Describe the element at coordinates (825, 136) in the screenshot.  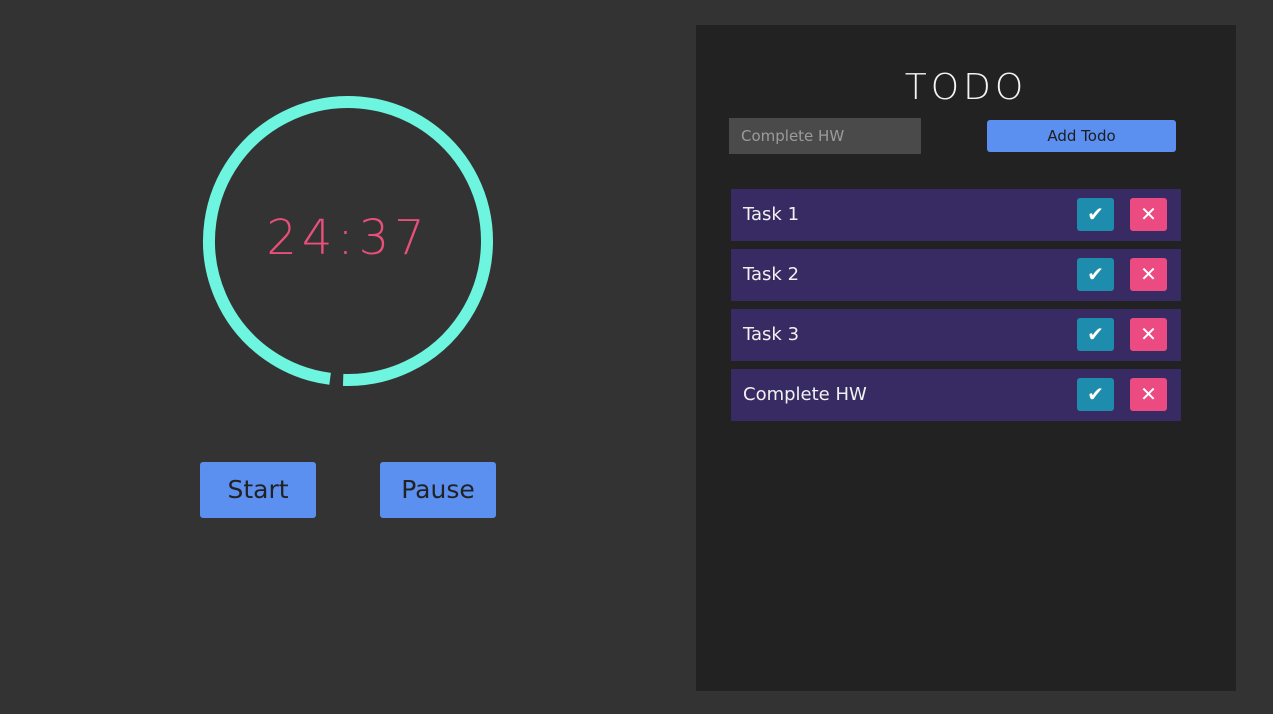
I see `todo-input` at that location.